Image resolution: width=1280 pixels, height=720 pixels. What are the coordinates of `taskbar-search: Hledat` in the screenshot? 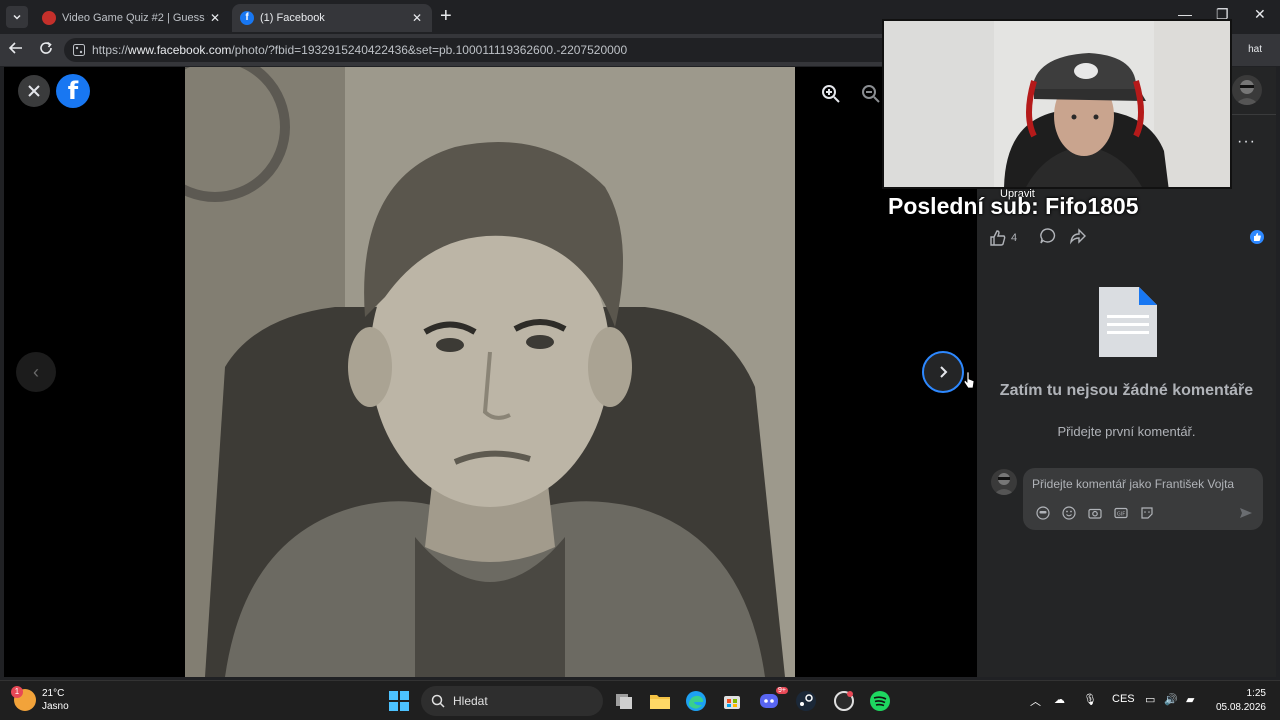 It's located at (512, 701).